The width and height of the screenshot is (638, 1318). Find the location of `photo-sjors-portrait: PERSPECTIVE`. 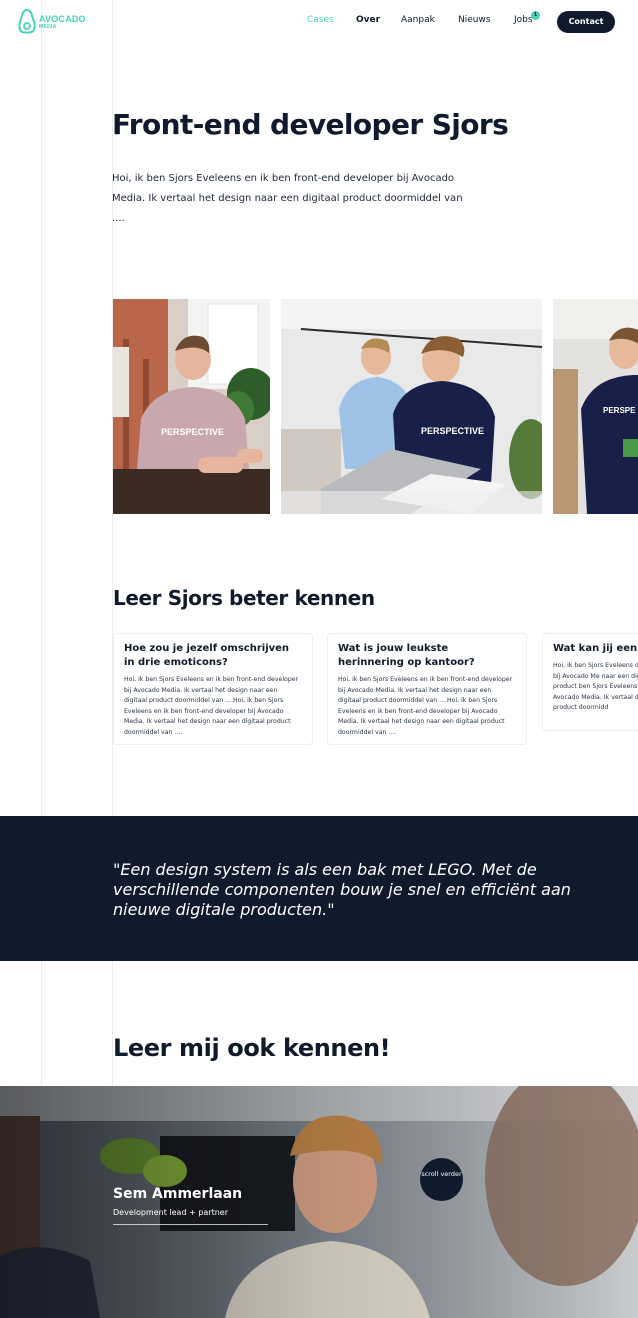

photo-sjors-portrait: PERSPECTIVE is located at coordinates (191, 406).